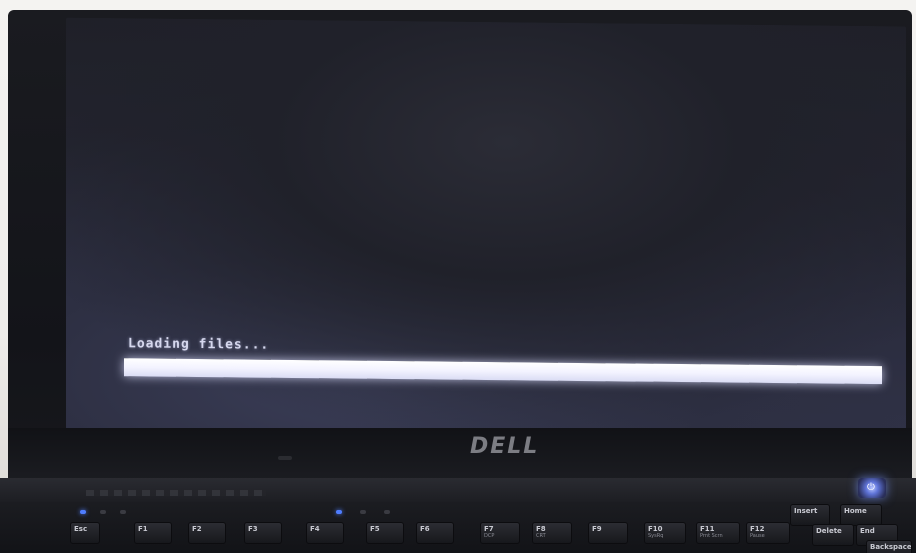 The image size is (916, 553). I want to click on key-insert: Insert, so click(810, 515).